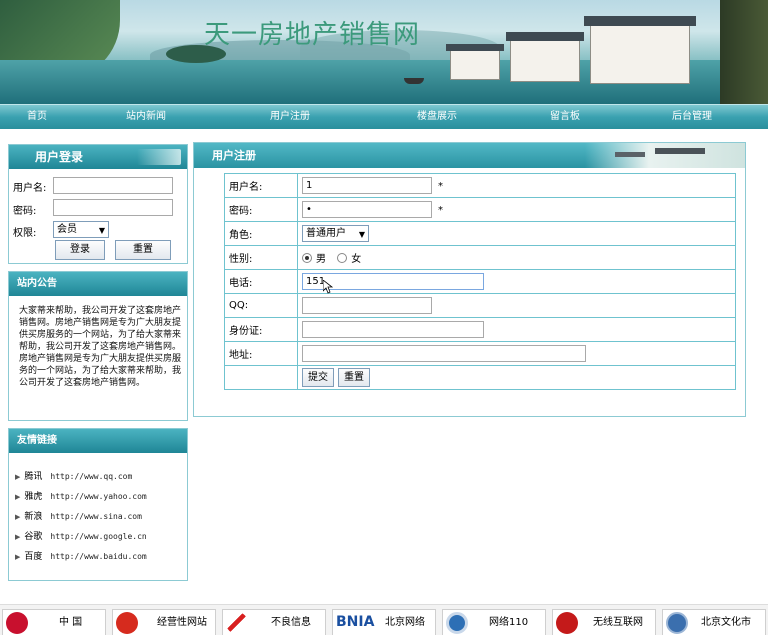 The height and width of the screenshot is (635, 768). Describe the element at coordinates (261, 329) in the screenshot. I see `register-idcard-label: 身份证:` at that location.